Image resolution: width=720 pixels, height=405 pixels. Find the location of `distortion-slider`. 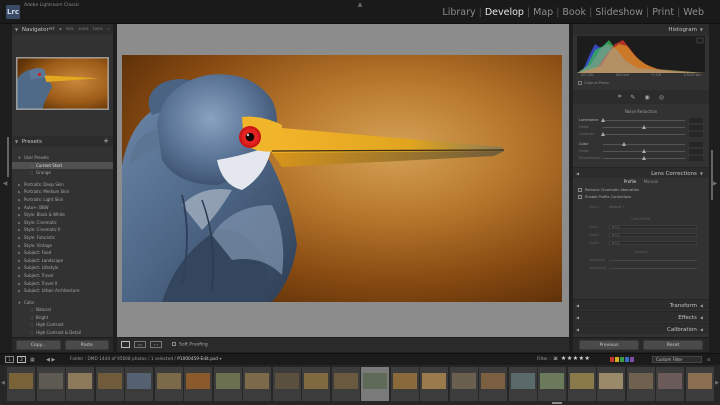

distortion-slider is located at coordinates (653, 260).